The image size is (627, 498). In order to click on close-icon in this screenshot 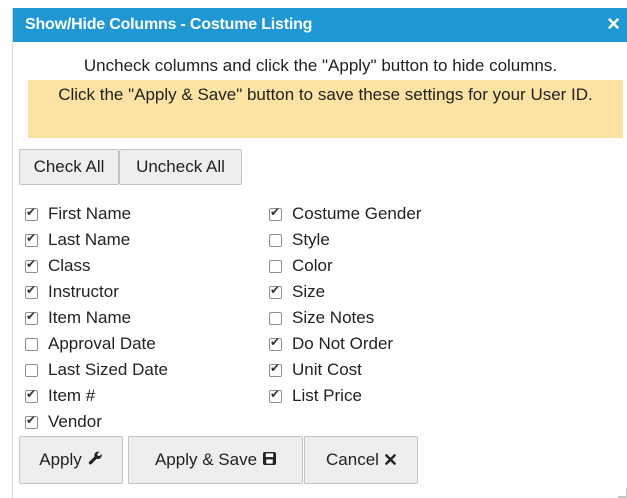, I will do `click(390, 460)`.